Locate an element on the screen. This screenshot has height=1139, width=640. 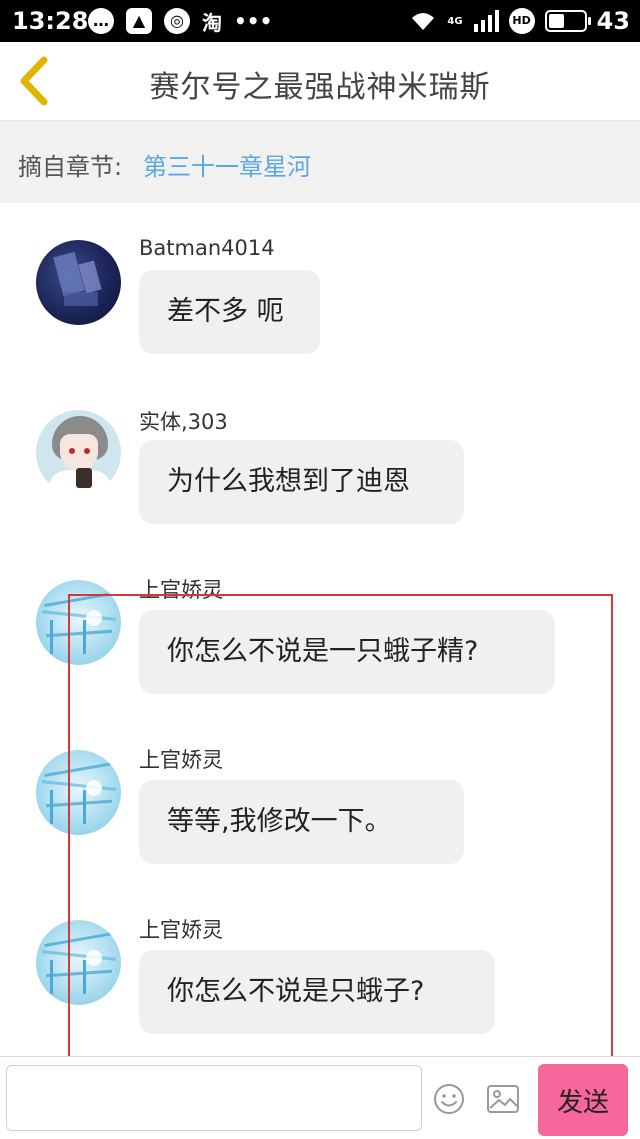
message-item: 上官娇灵 等等,我修改一下。 is located at coordinates (320, 808).